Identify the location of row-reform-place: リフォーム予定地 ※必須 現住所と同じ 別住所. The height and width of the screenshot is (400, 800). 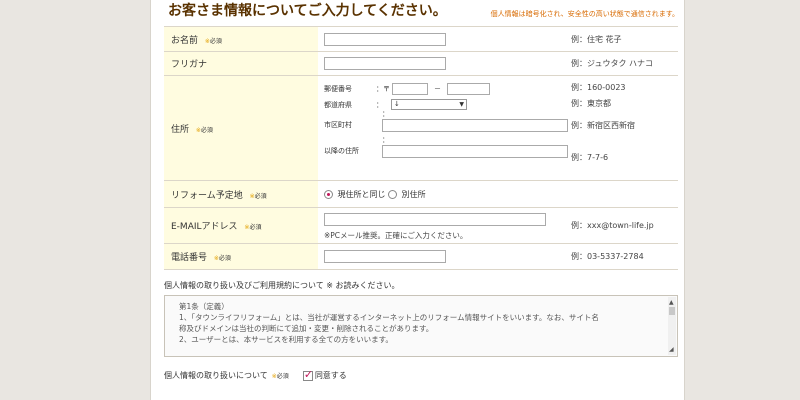
(421, 194).